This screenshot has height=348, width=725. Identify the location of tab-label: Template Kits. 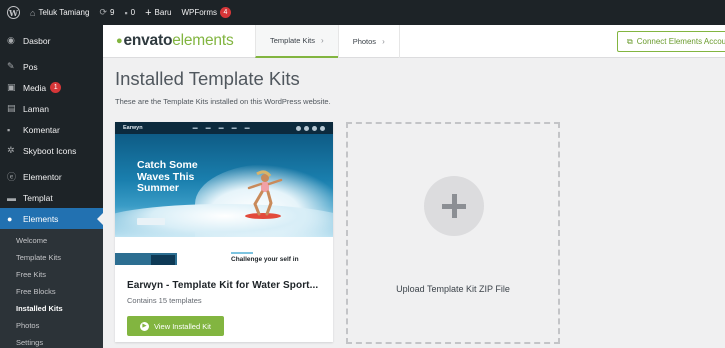
(293, 40).